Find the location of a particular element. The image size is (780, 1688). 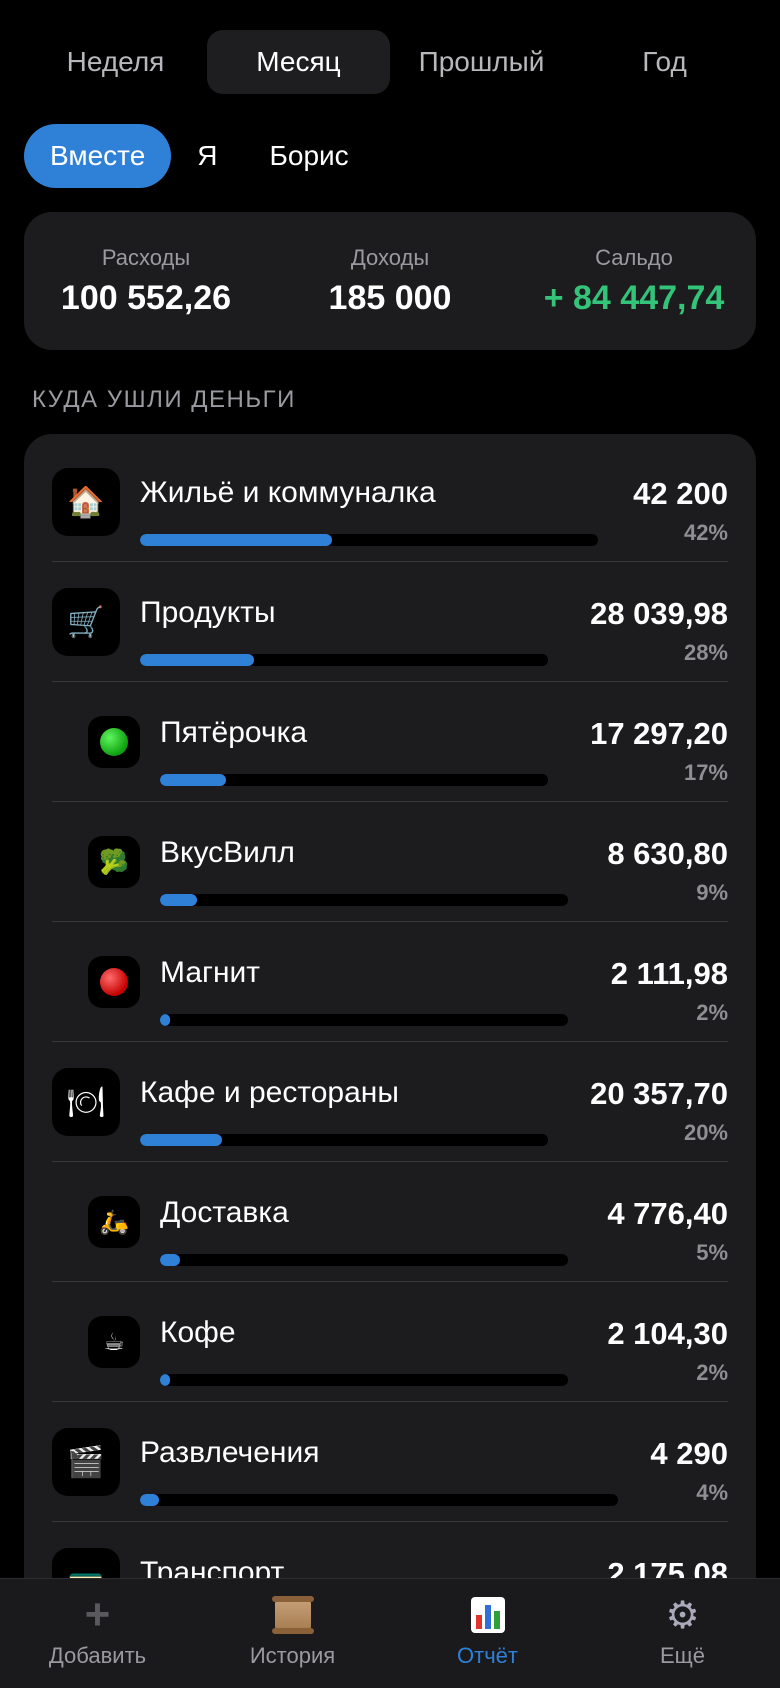

category-row: 🥦 ВкусВилл 8 630,80 9% is located at coordinates (390, 862).